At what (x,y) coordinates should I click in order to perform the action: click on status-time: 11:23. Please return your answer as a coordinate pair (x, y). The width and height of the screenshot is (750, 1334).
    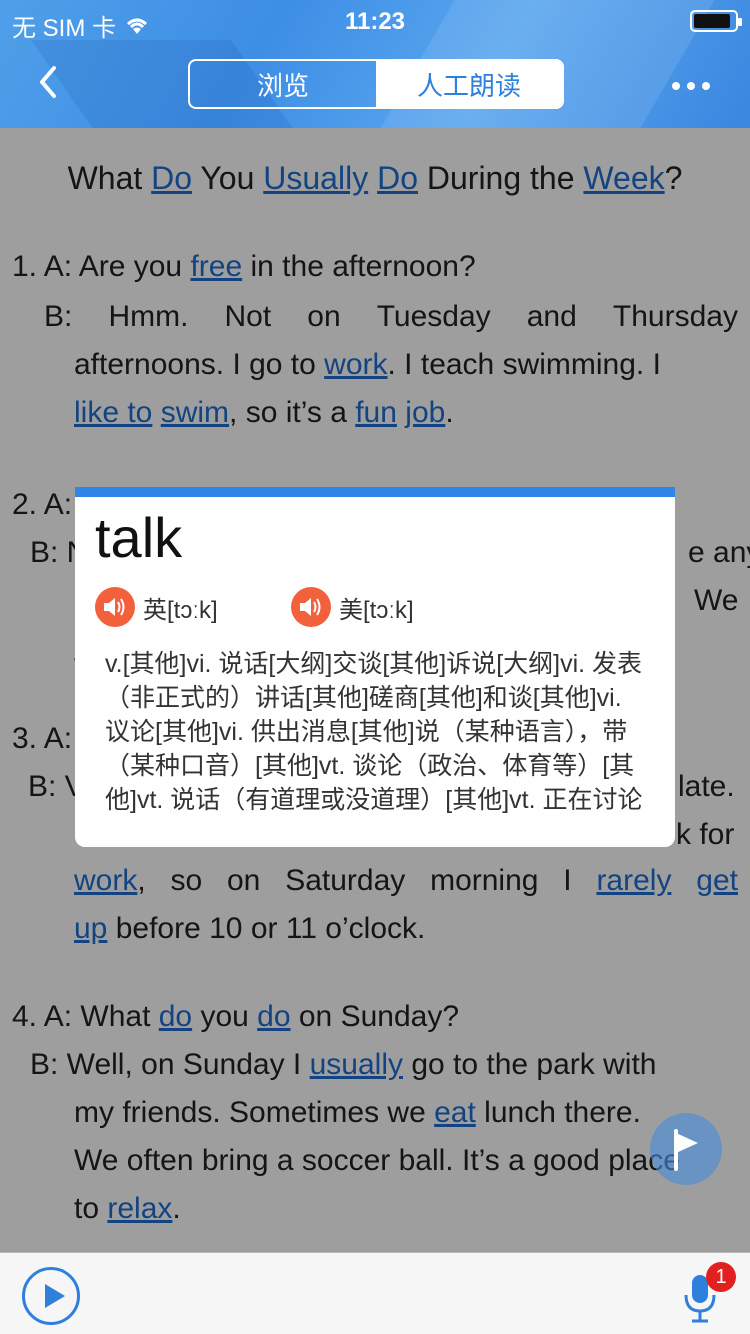
    Looking at the image, I should click on (375, 21).